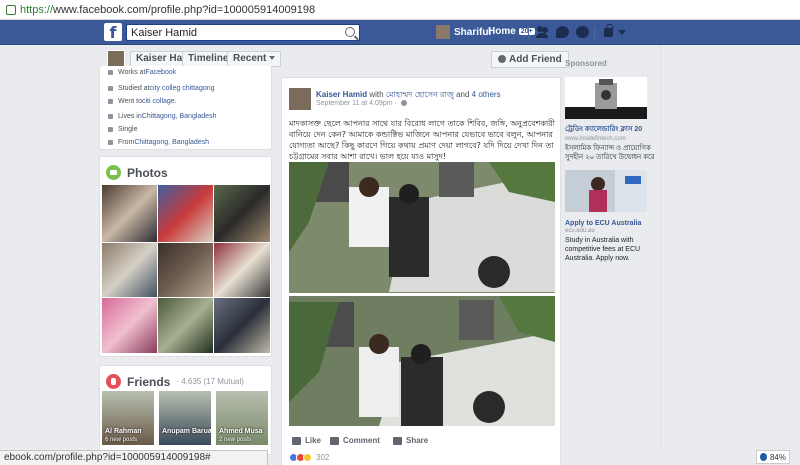  I want to click on account-menu-caret-icon, so click(622, 32).